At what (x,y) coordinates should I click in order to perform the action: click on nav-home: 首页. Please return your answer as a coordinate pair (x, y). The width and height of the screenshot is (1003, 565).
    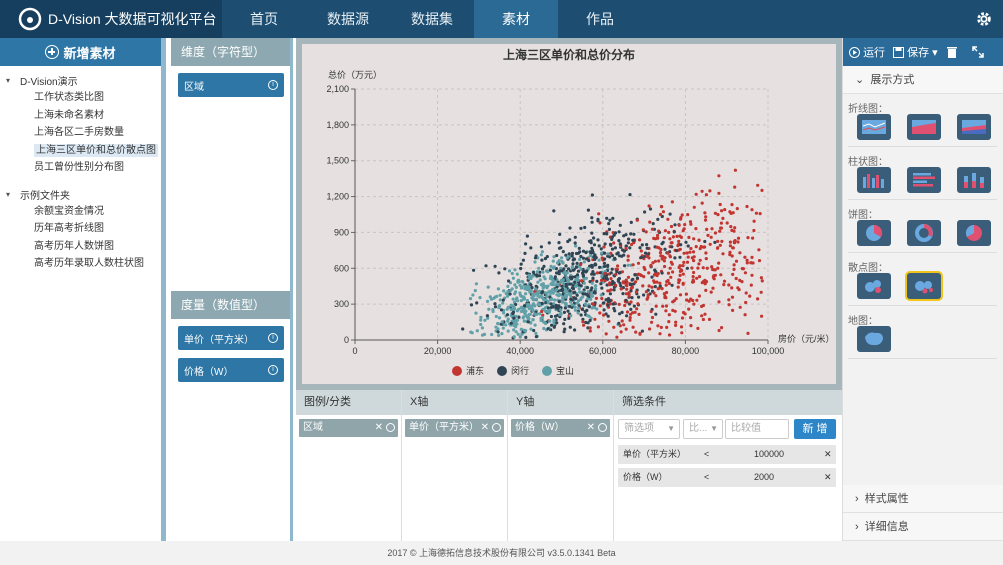
    Looking at the image, I should click on (264, 19).